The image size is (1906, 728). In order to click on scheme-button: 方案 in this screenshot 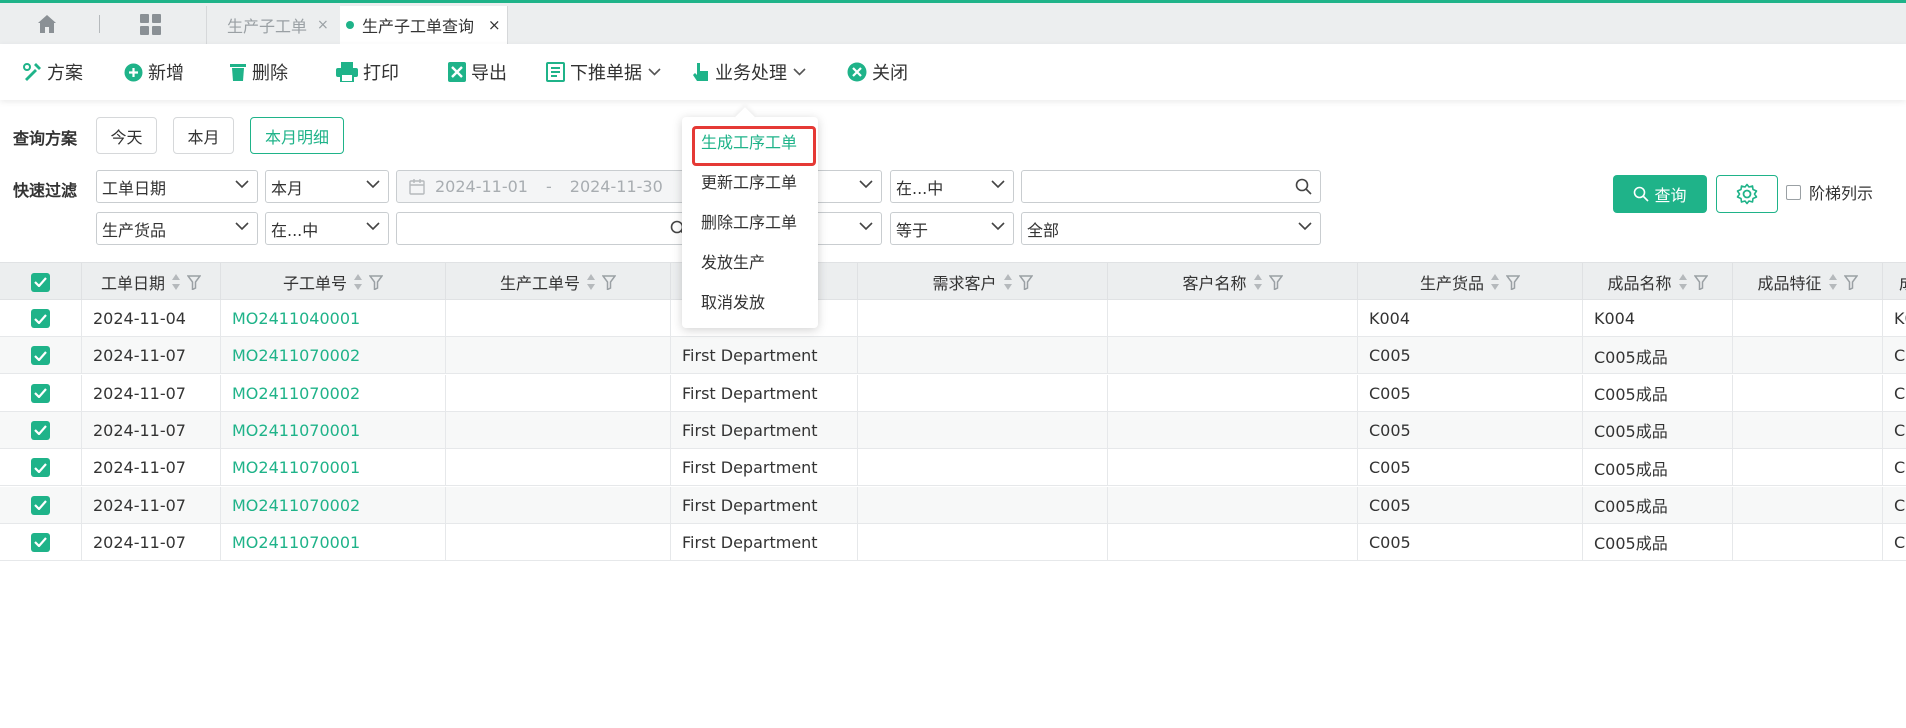, I will do `click(52, 72)`.